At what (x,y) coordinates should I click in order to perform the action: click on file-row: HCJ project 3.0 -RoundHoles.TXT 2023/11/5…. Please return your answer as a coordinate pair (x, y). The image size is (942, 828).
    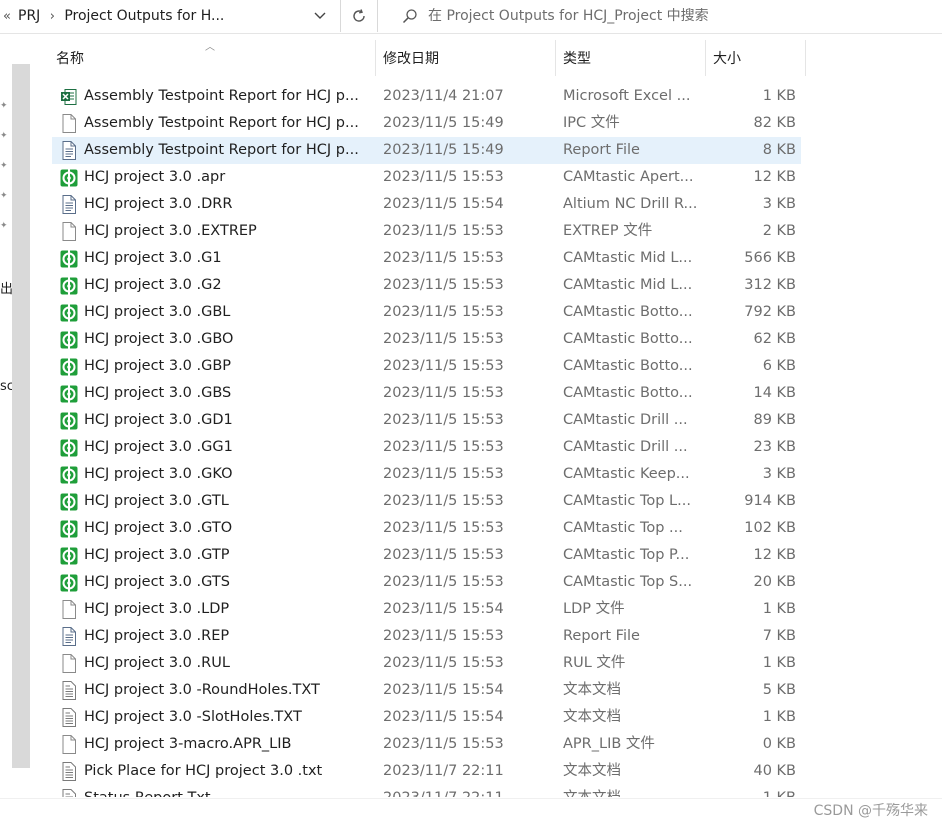
    Looking at the image, I should click on (426, 690).